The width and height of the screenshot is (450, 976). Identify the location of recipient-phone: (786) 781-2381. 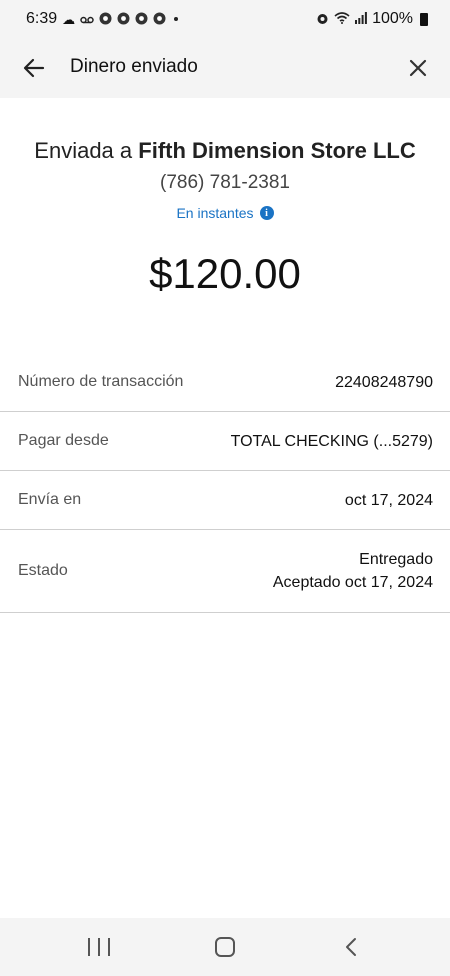
(225, 182).